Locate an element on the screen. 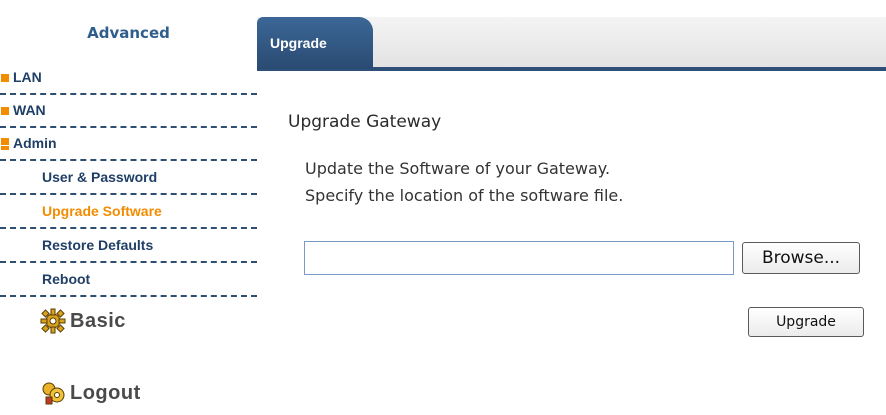  sidebar-item-label: User & Password is located at coordinates (100, 177).